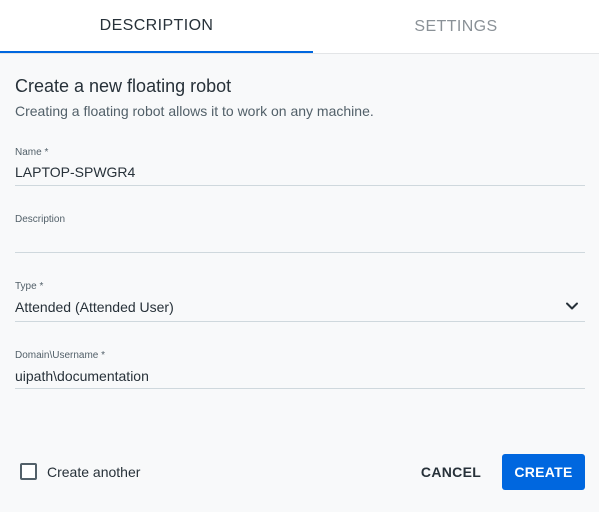  I want to click on tab-bar: DESCRIPTION SETTINGS, so click(299, 27).